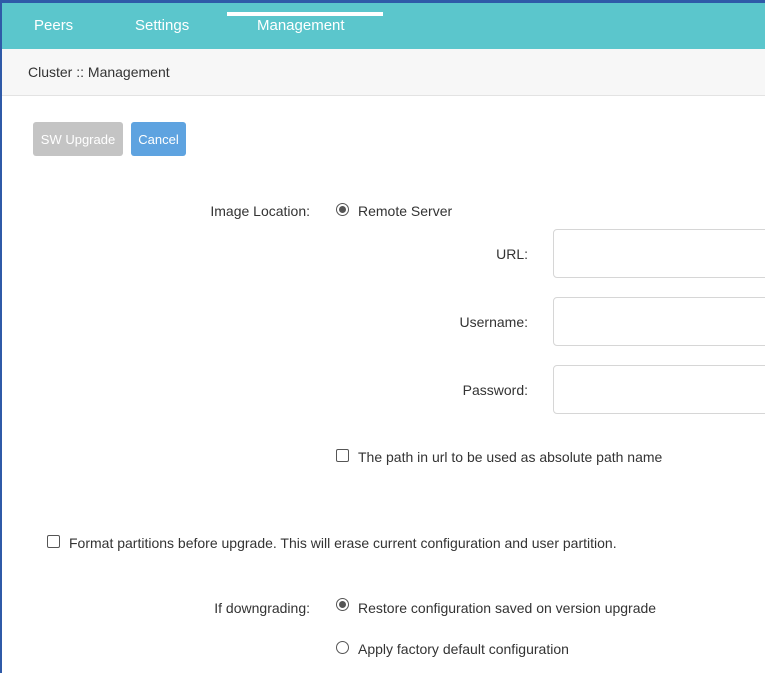  I want to click on format-partitions-checkbox, so click(53, 541).